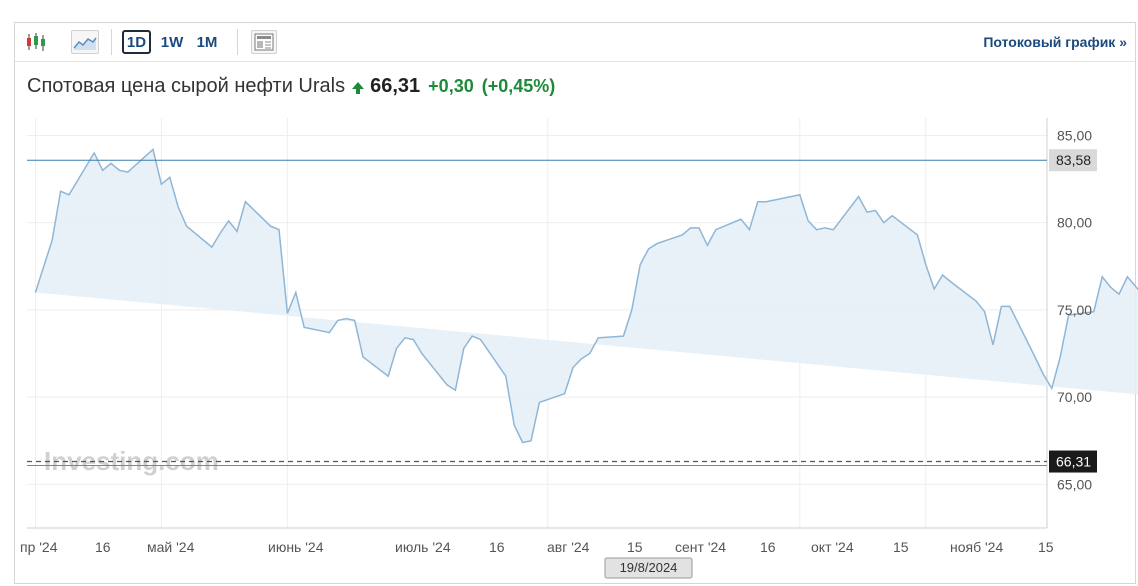 This screenshot has height=586, width=1138. I want to click on x-tick-label: июнь '24, so click(296, 547).